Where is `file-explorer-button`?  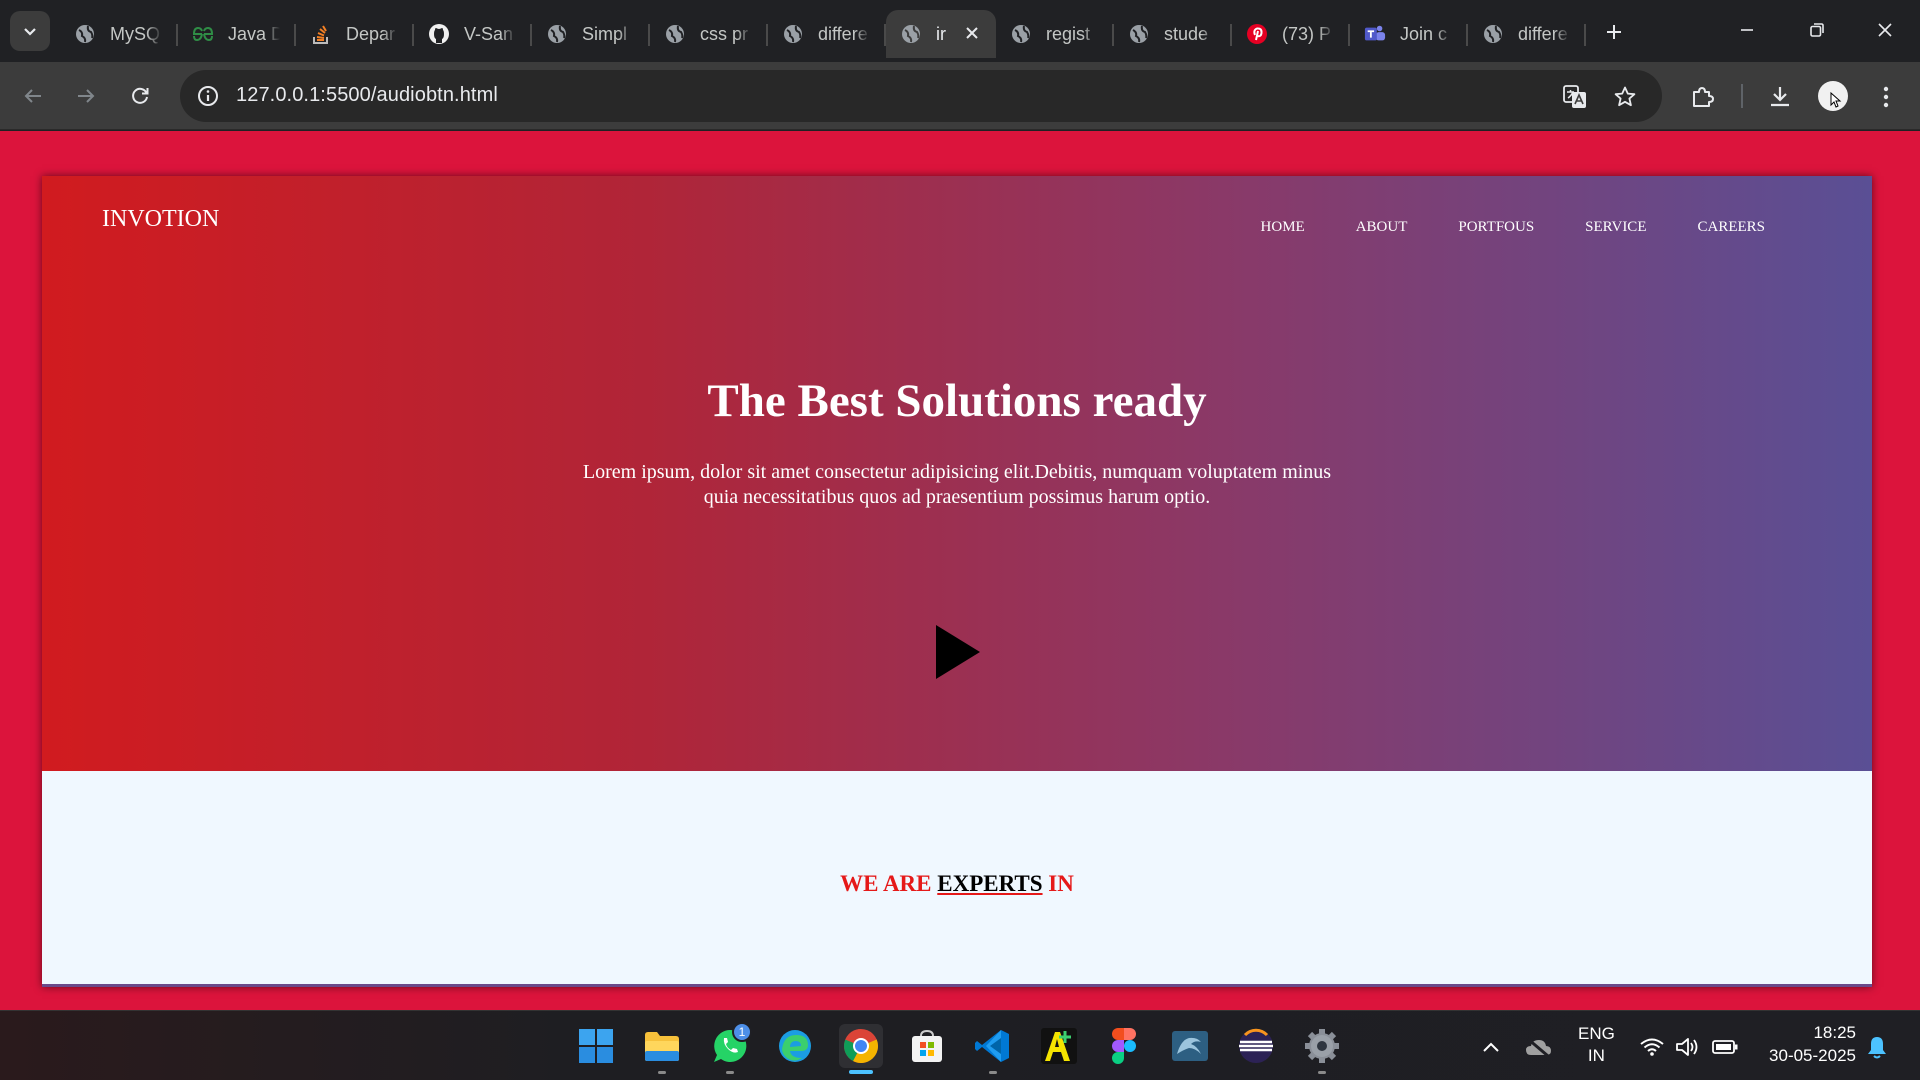
file-explorer-button is located at coordinates (662, 1049).